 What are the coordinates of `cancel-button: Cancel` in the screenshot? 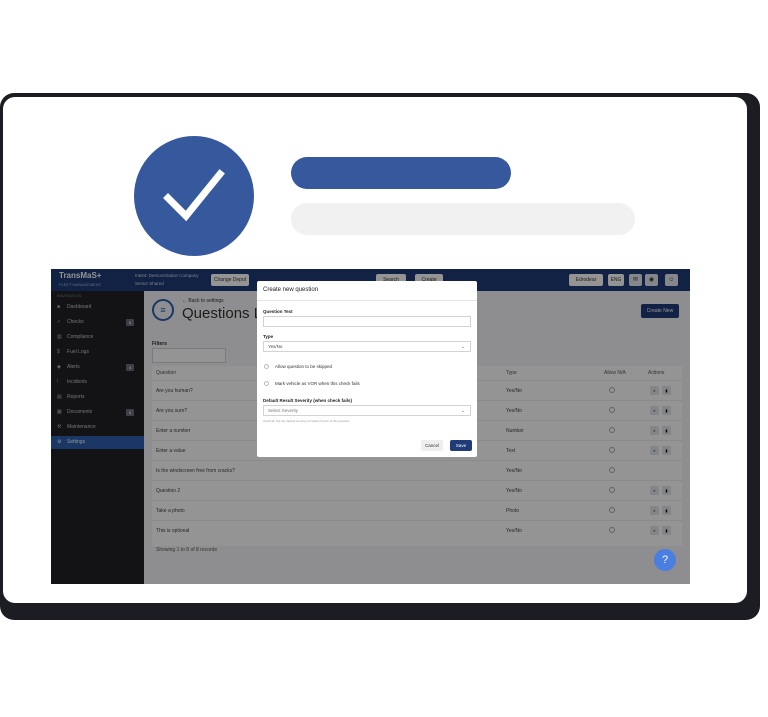 It's located at (432, 445).